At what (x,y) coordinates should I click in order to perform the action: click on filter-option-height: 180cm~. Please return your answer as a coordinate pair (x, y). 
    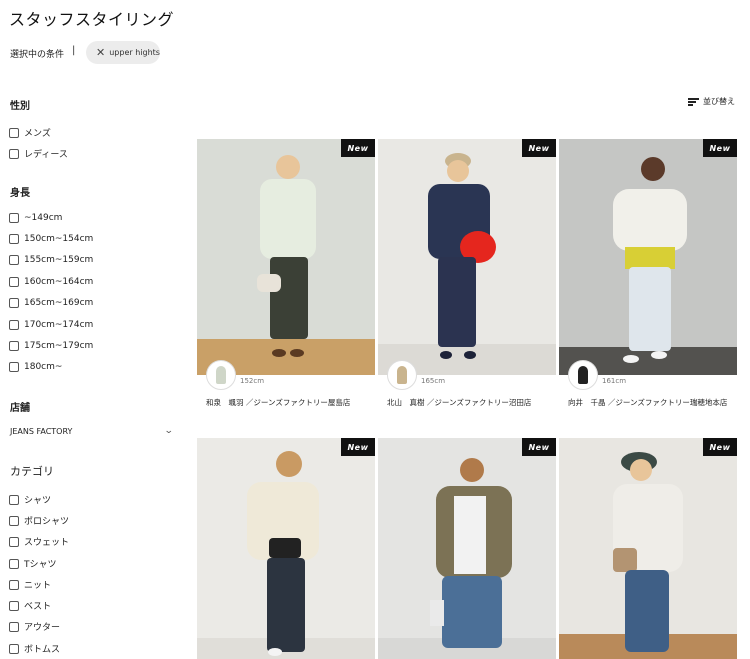
    Looking at the image, I should click on (35, 367).